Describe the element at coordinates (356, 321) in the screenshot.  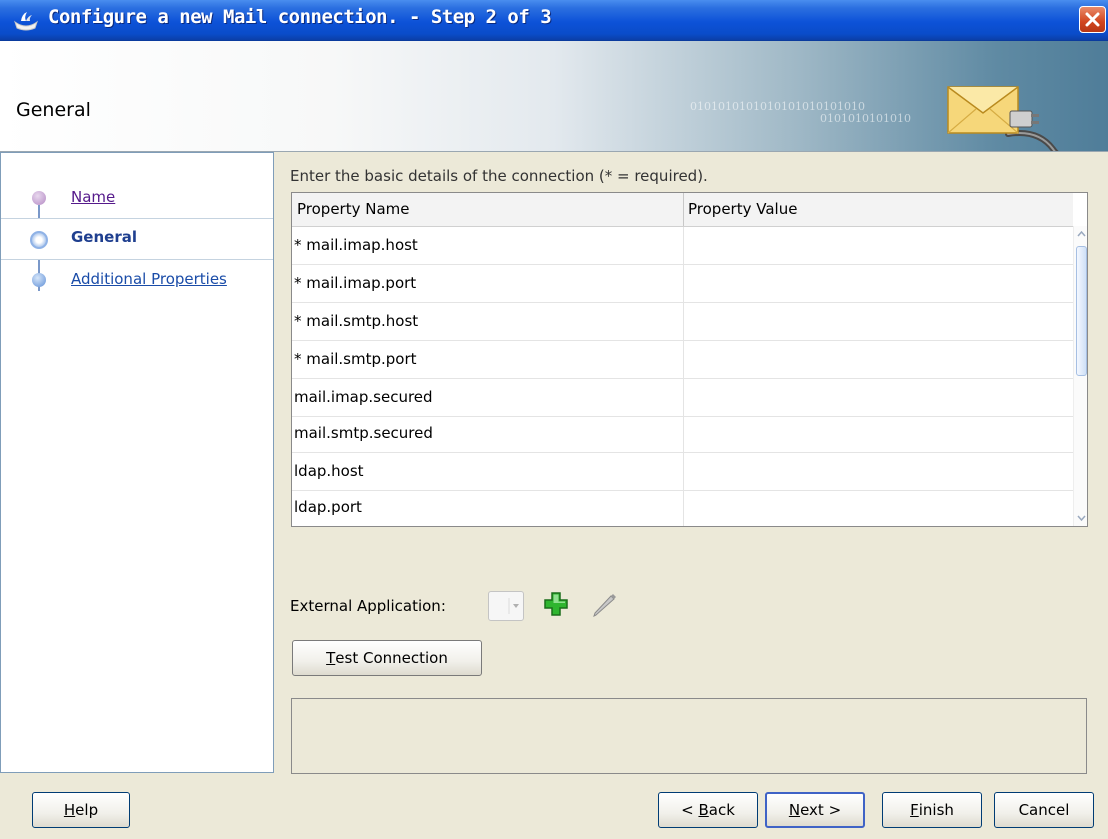
I see `property-name-cell: * mail.smtp.host` at that location.